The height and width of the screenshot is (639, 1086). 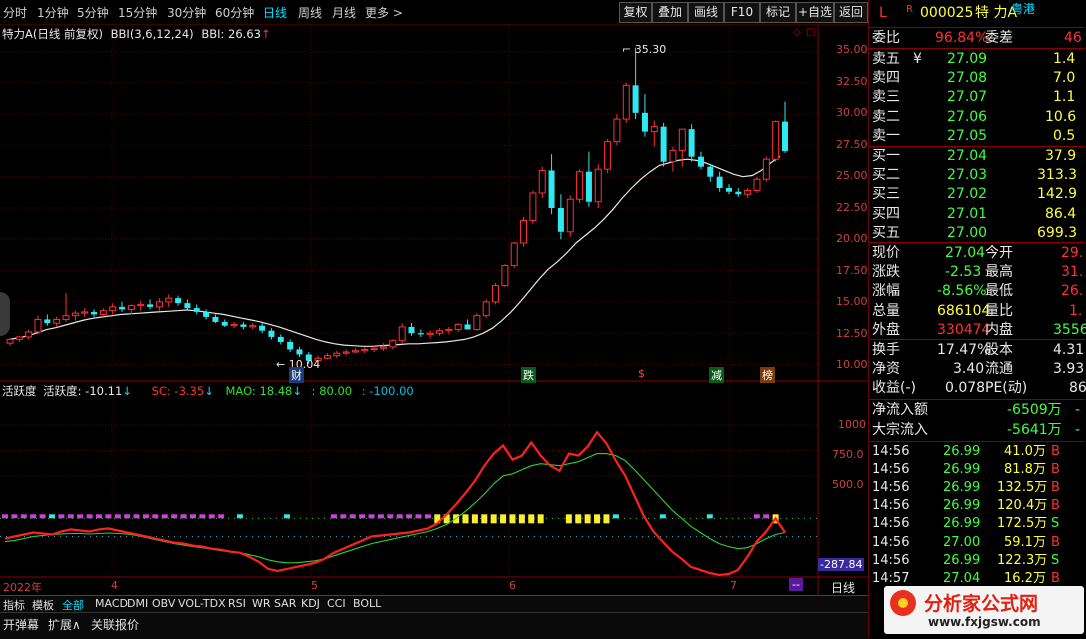 What do you see at coordinates (810, 32) in the screenshot?
I see `chart-close-icon: □` at bounding box center [810, 32].